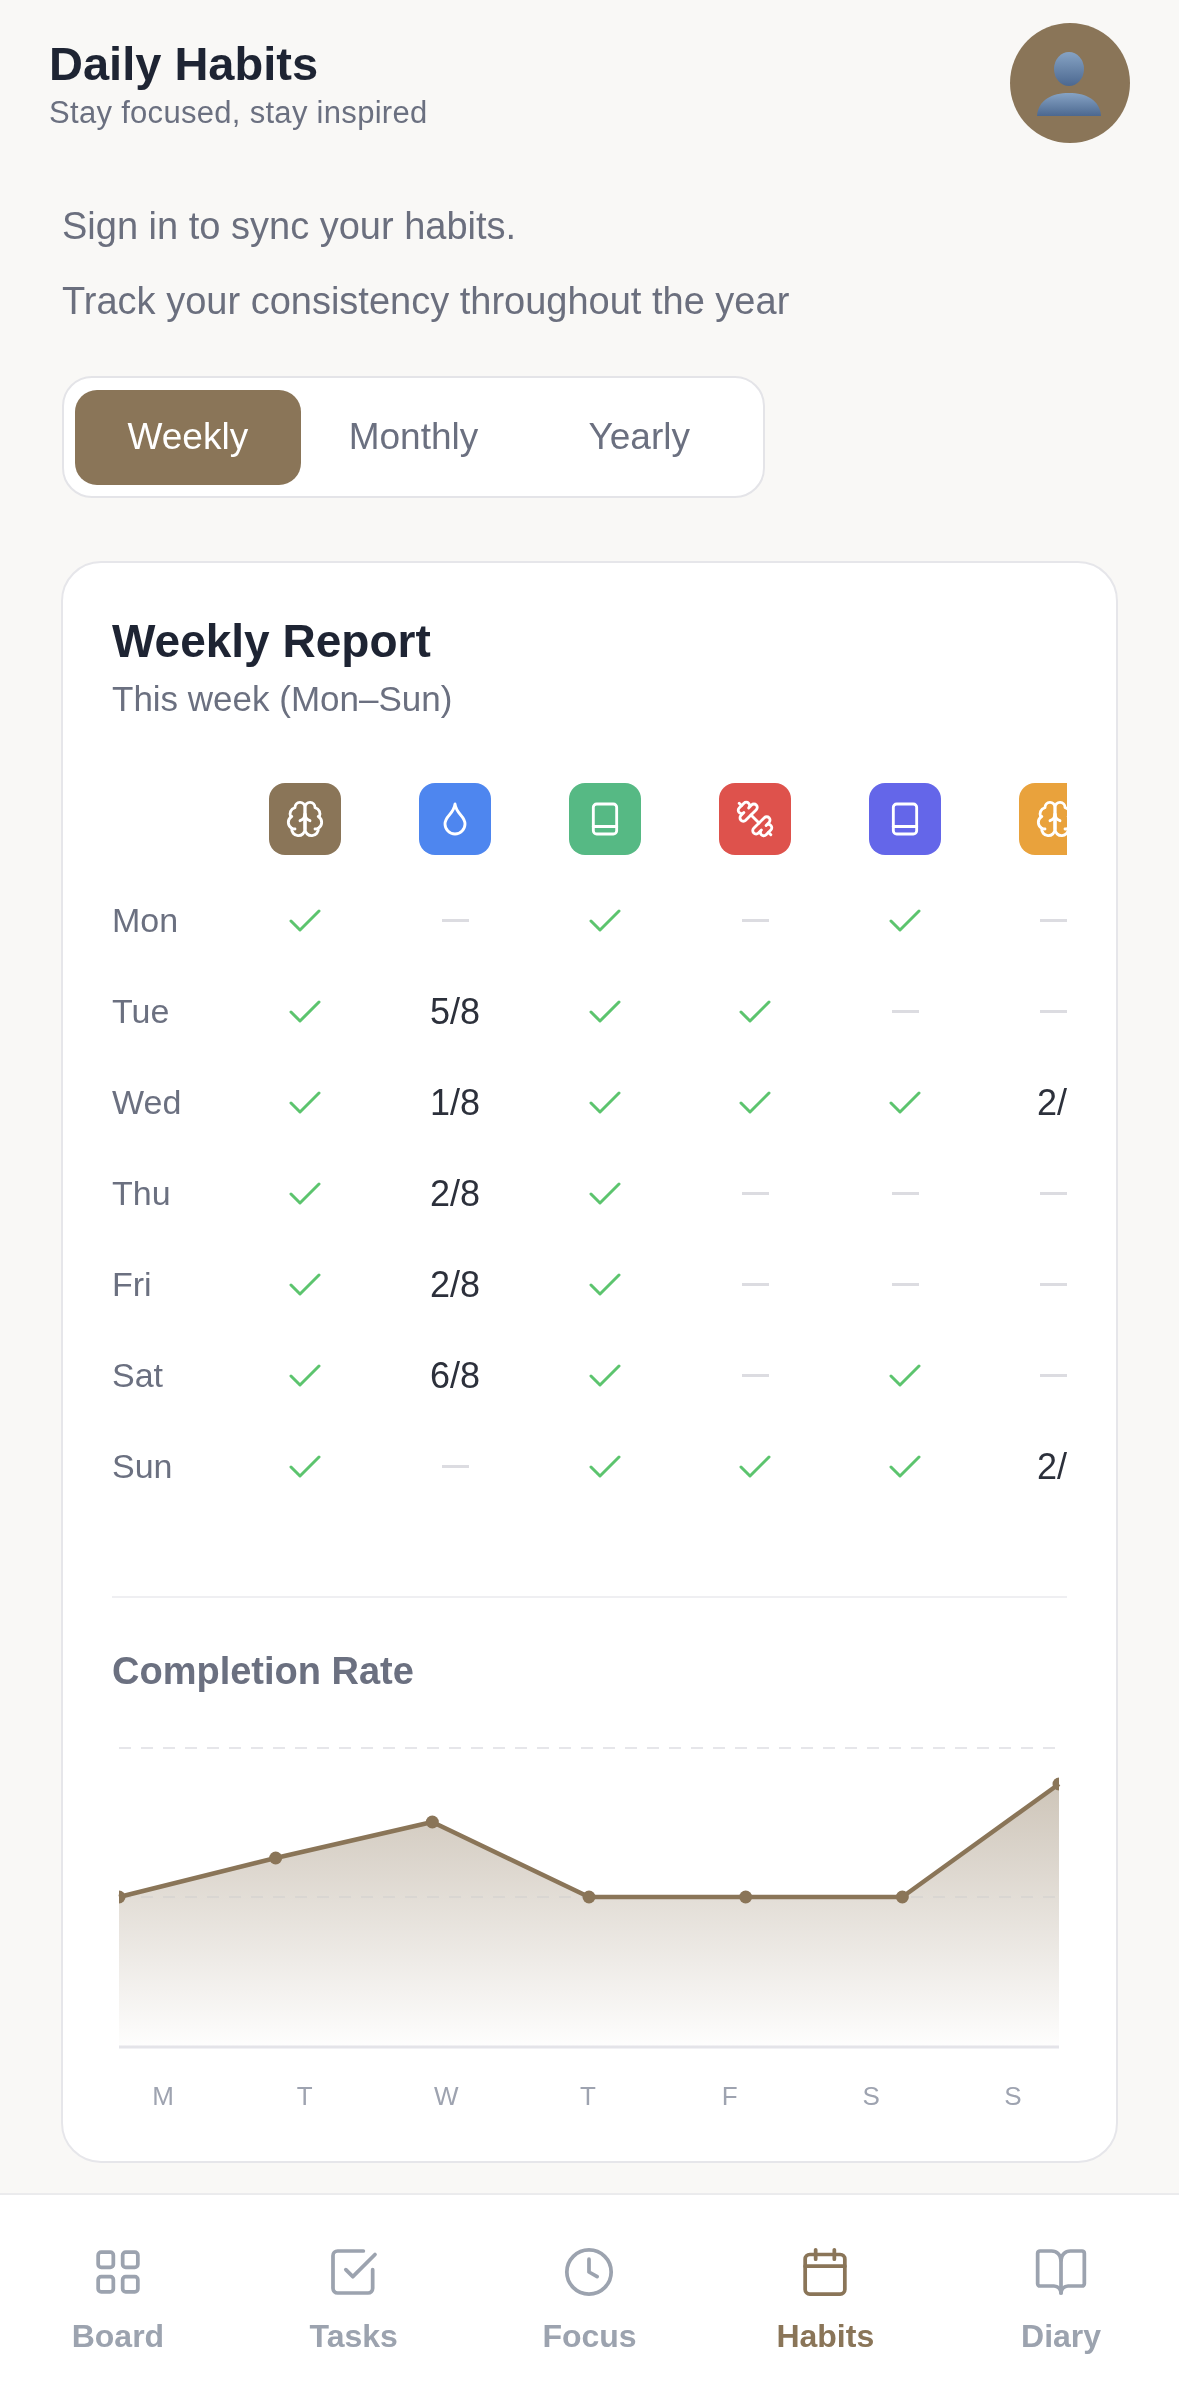  Describe the element at coordinates (426, 301) in the screenshot. I see `tagline: Track your consistency throughout the year` at that location.